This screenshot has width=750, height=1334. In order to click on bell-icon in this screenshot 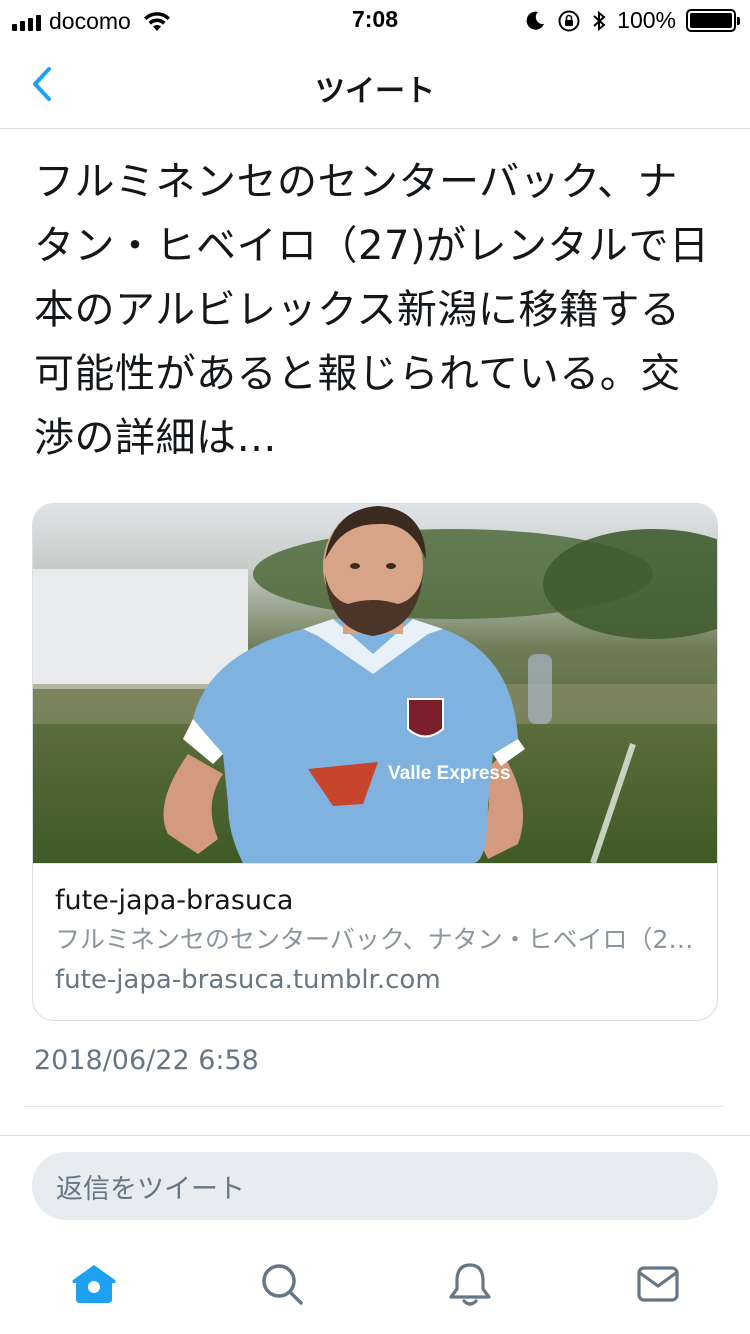, I will do `click(470, 1284)`.